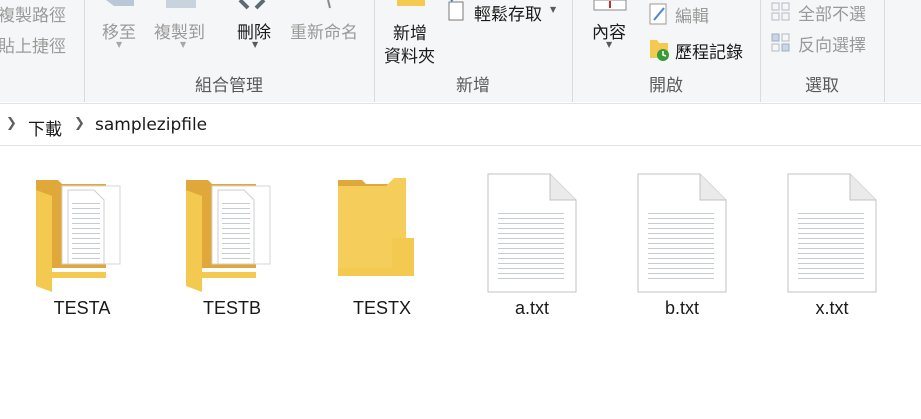  I want to click on open-group-label: 開啟, so click(666, 86).